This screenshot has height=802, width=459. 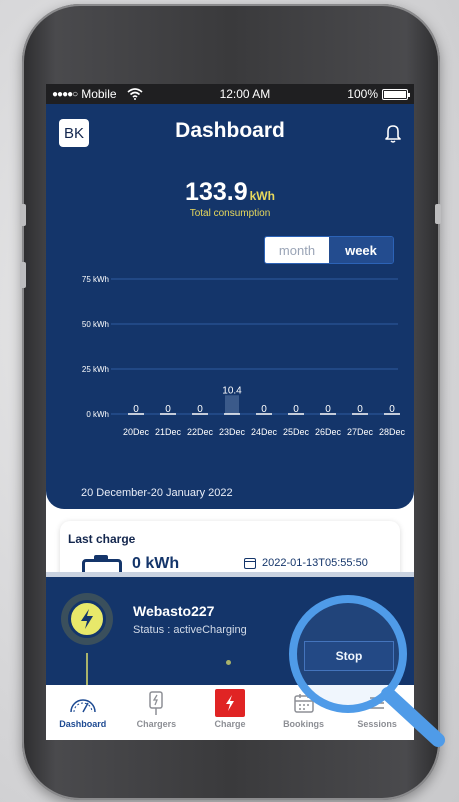 What do you see at coordinates (360, 432) in the screenshot?
I see `chart-x-tick-label: 27Dec` at bounding box center [360, 432].